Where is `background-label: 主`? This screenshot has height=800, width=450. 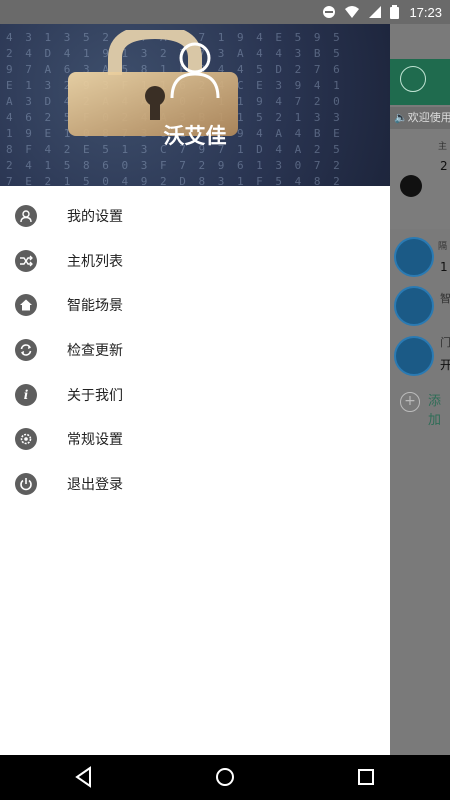
background-label: 主 is located at coordinates (443, 147).